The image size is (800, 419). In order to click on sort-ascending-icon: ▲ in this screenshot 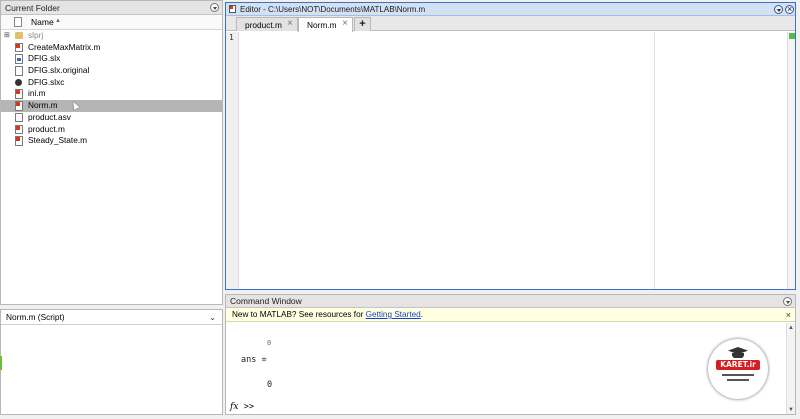, I will do `click(58, 21)`.